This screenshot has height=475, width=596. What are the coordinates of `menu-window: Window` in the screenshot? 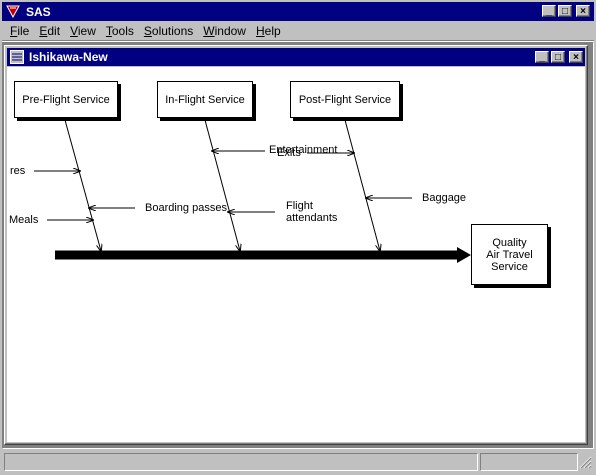 It's located at (224, 32).